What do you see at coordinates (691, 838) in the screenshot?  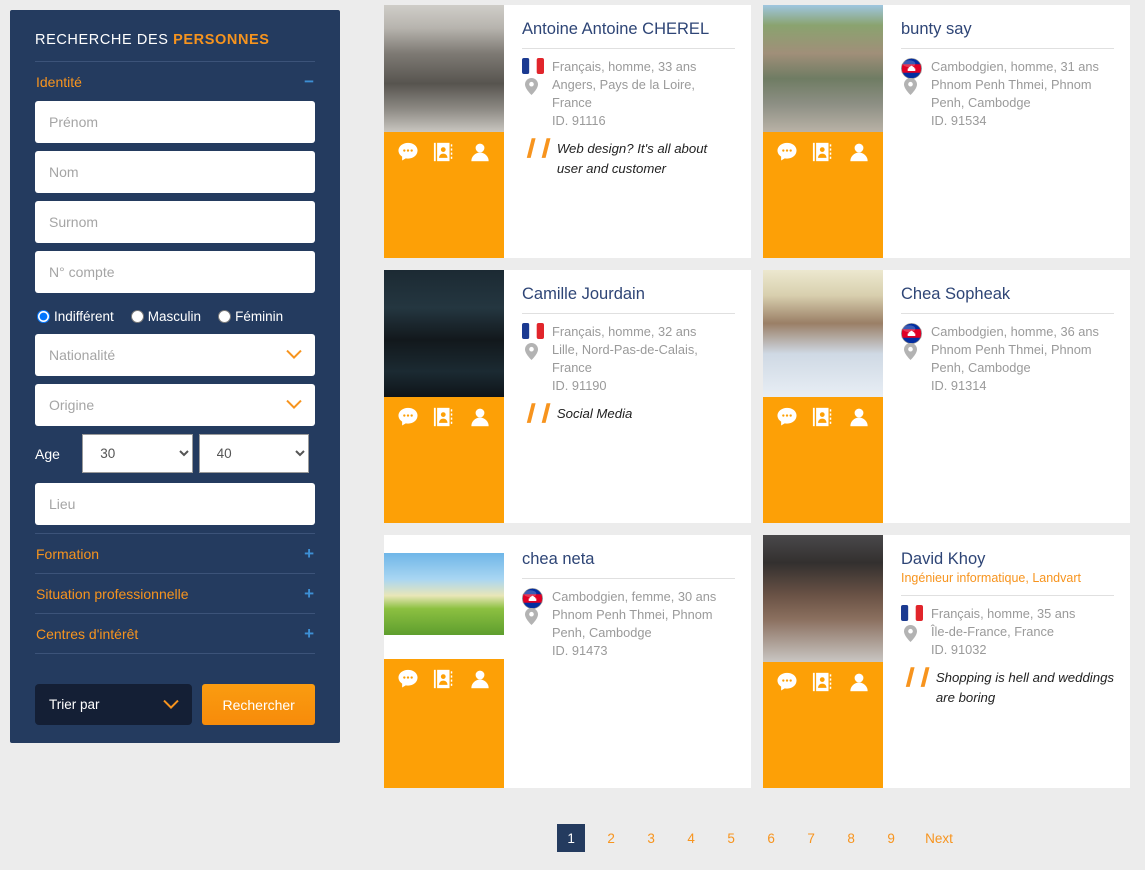 I see `pagination-page-4: 4` at bounding box center [691, 838].